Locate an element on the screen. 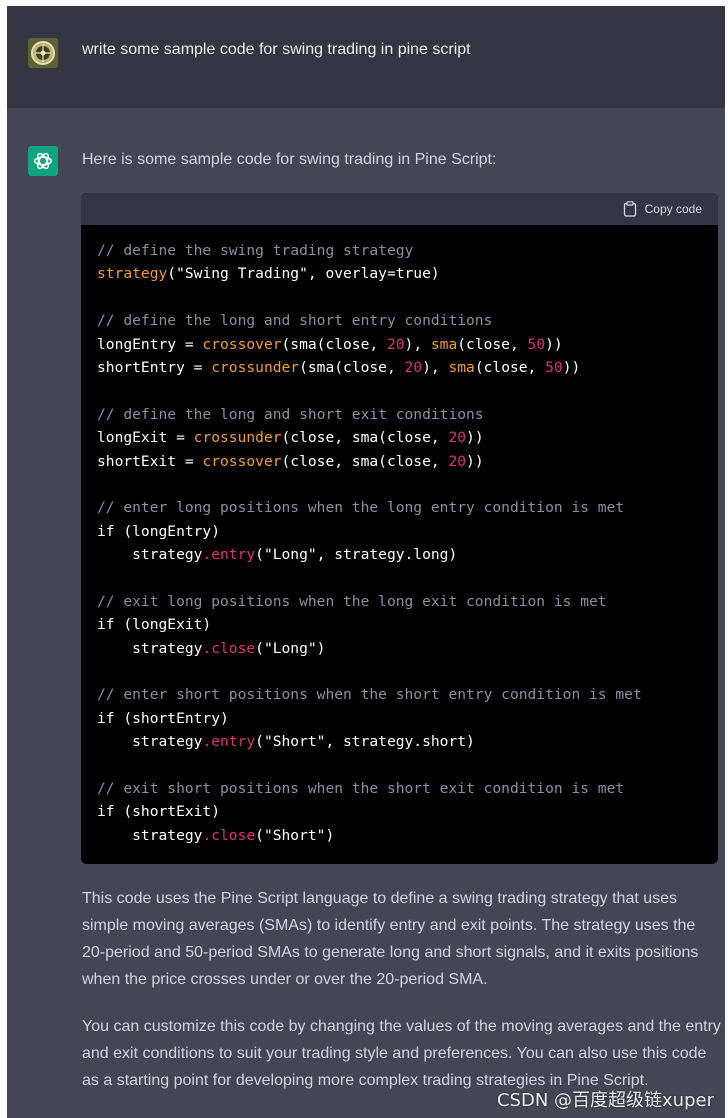 This screenshot has width=728, height=1118. code-token: ("Short") is located at coordinates (295, 835).